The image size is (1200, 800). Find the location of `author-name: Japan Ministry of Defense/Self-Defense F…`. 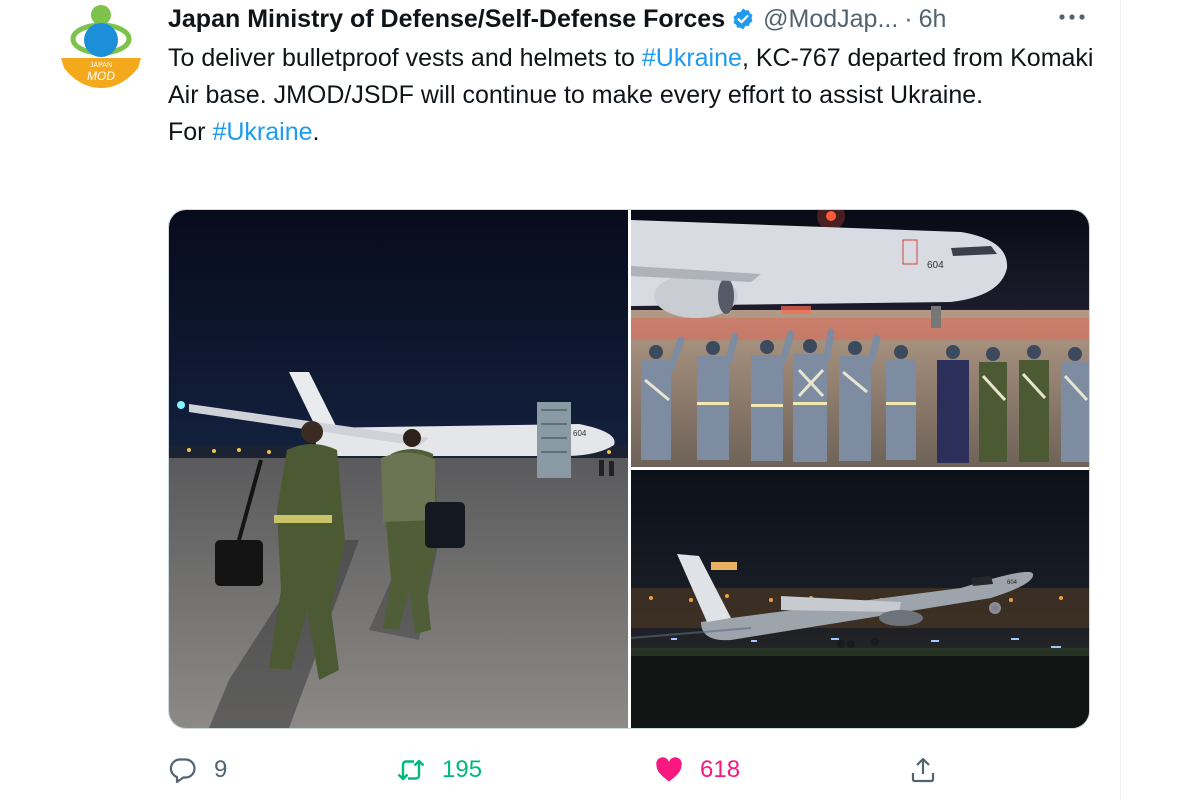

author-name: Japan Ministry of Defense/Self-Defense F… is located at coordinates (446, 19).